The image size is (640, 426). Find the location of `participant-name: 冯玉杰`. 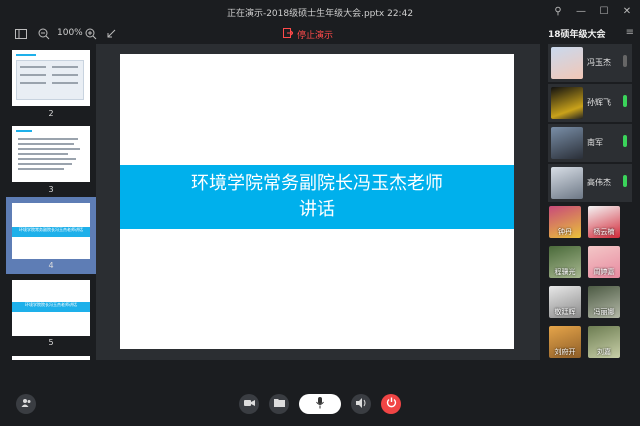

participant-name: 冯玉杰 is located at coordinates (599, 62).